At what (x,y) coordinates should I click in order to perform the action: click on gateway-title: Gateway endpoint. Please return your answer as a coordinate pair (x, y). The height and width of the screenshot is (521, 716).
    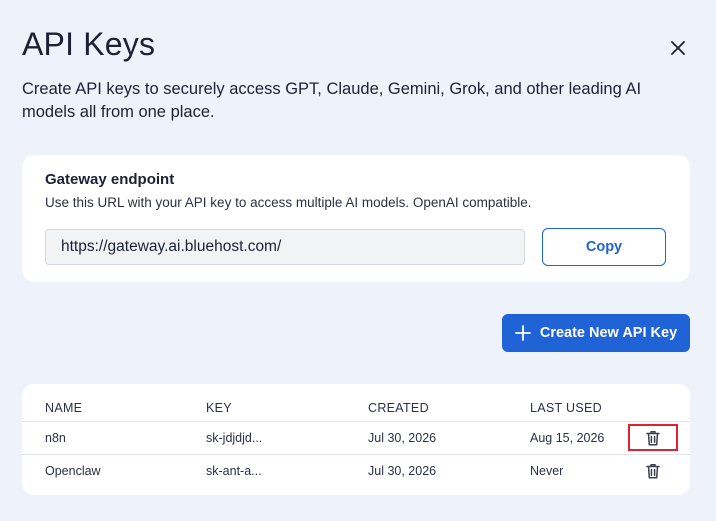
    Looking at the image, I should click on (110, 179).